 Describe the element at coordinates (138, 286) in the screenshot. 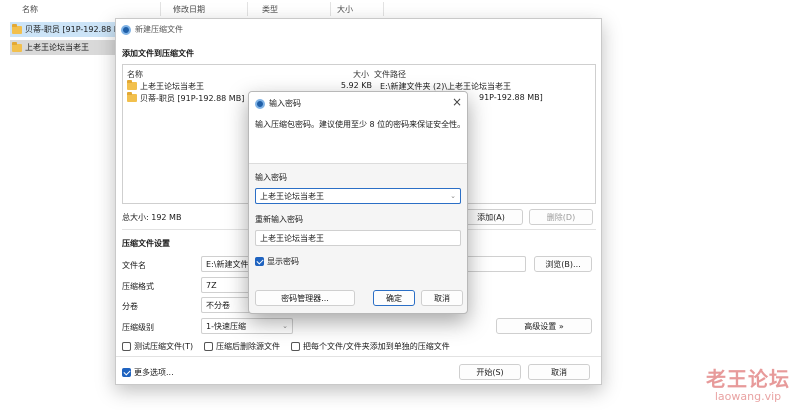

I see `format-label: 压缩格式` at that location.